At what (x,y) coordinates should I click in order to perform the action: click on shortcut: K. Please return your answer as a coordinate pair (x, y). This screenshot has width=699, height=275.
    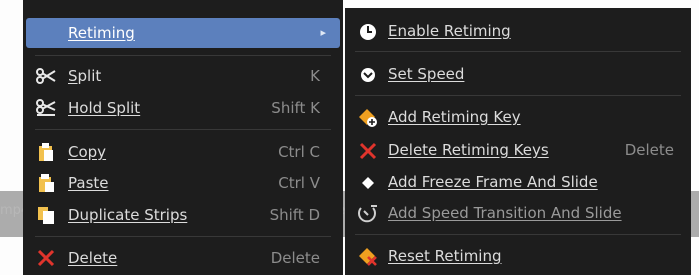
    Looking at the image, I should click on (315, 76).